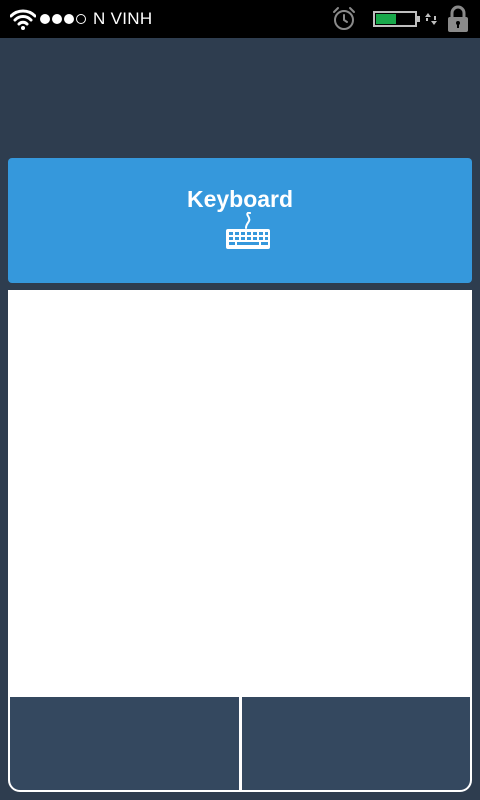  I want to click on wifi-icon, so click(23, 19).